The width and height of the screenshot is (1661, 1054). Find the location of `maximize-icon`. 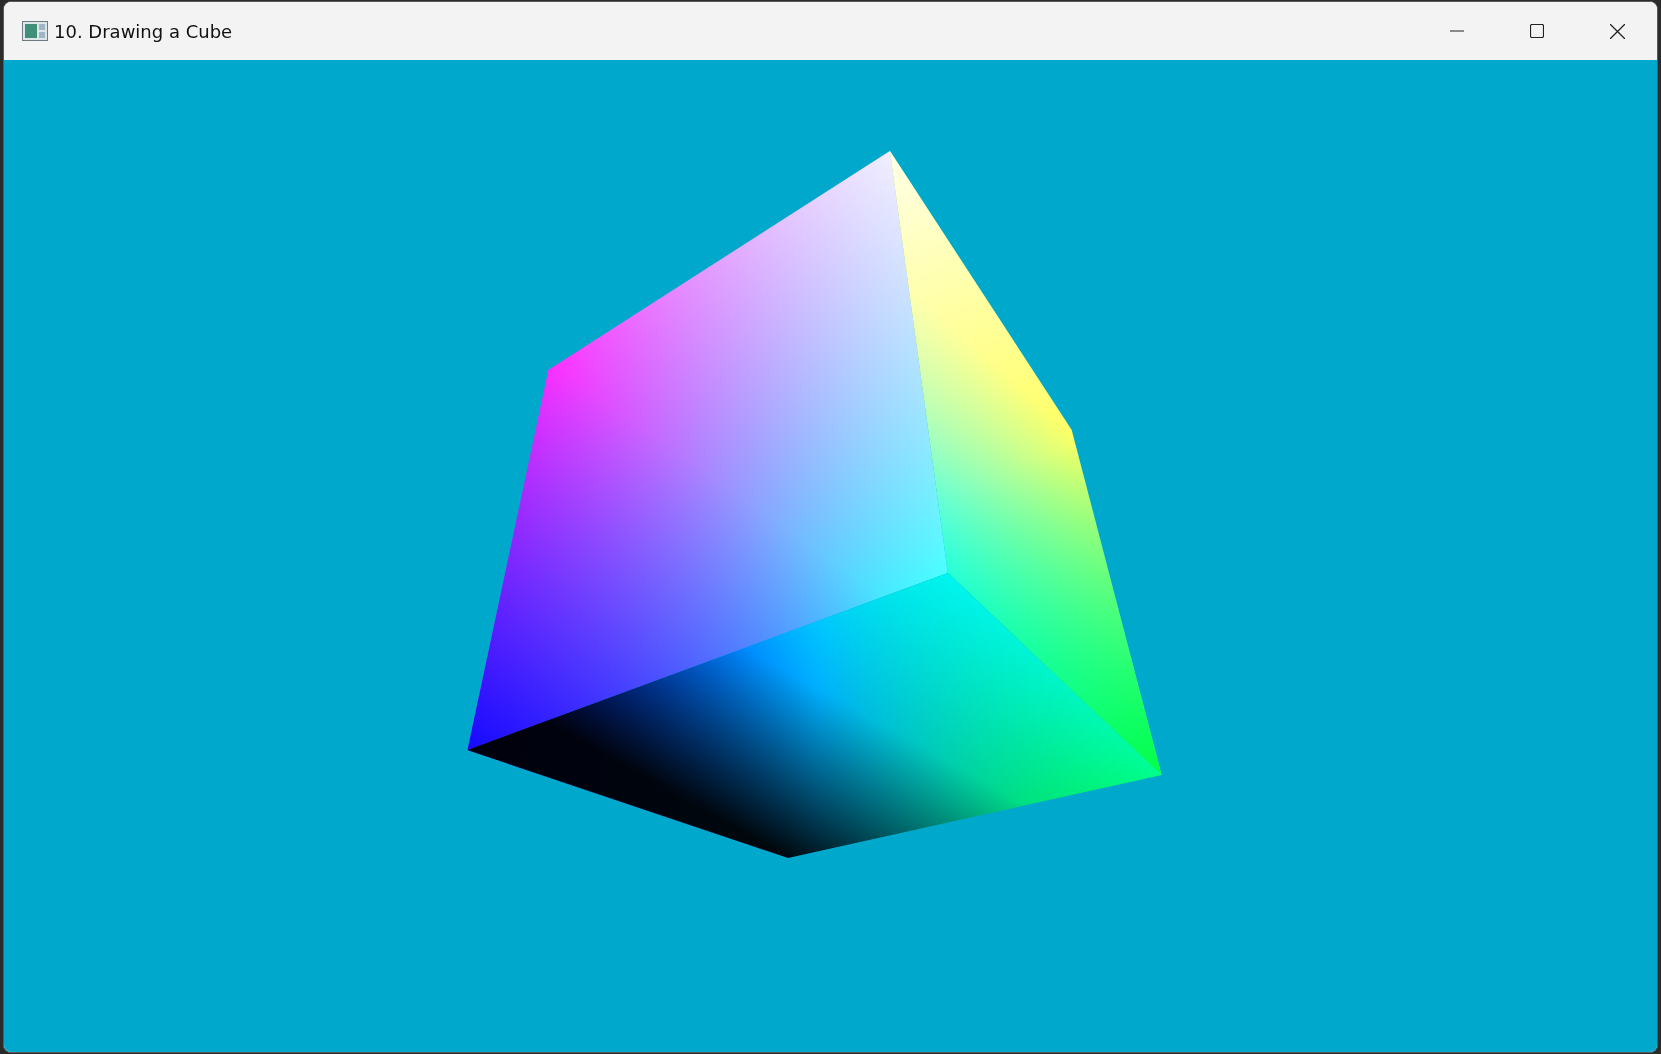

maximize-icon is located at coordinates (1537, 31).